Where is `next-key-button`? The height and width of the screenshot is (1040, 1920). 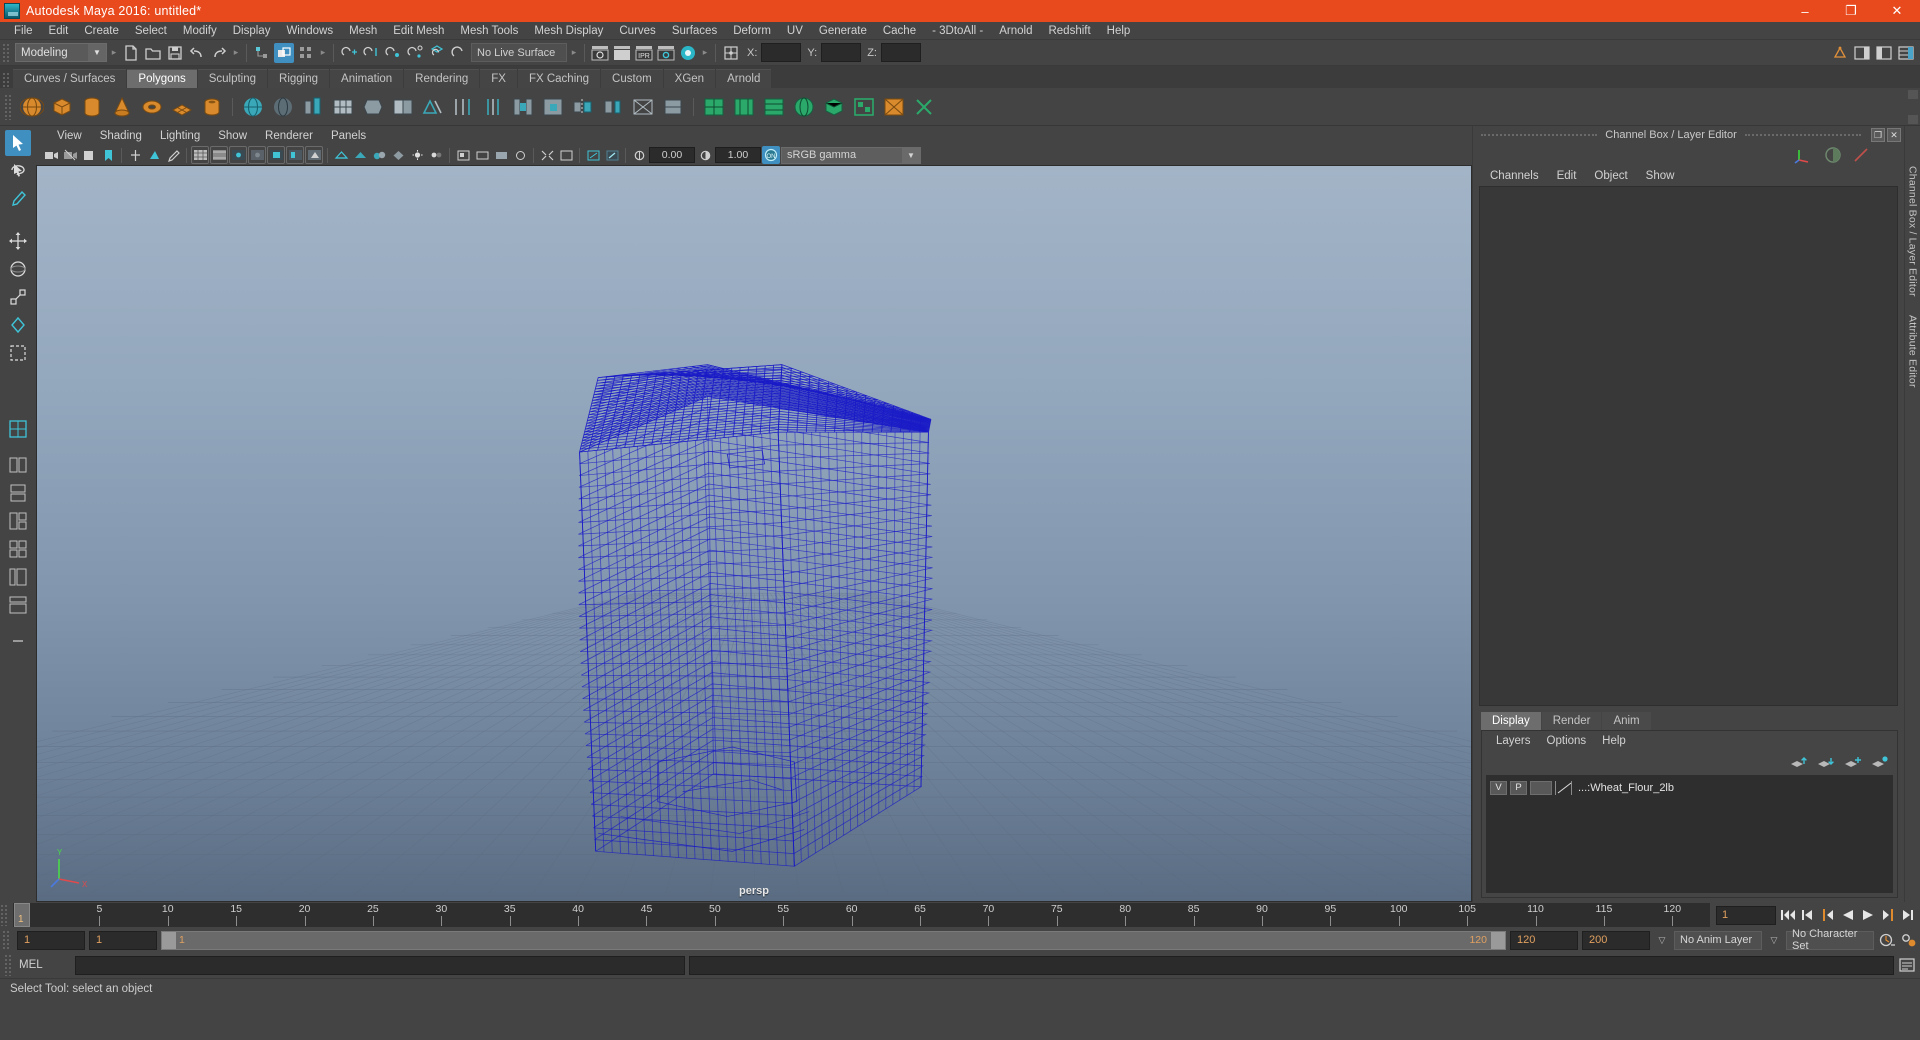
next-key-button is located at coordinates (1888, 915).